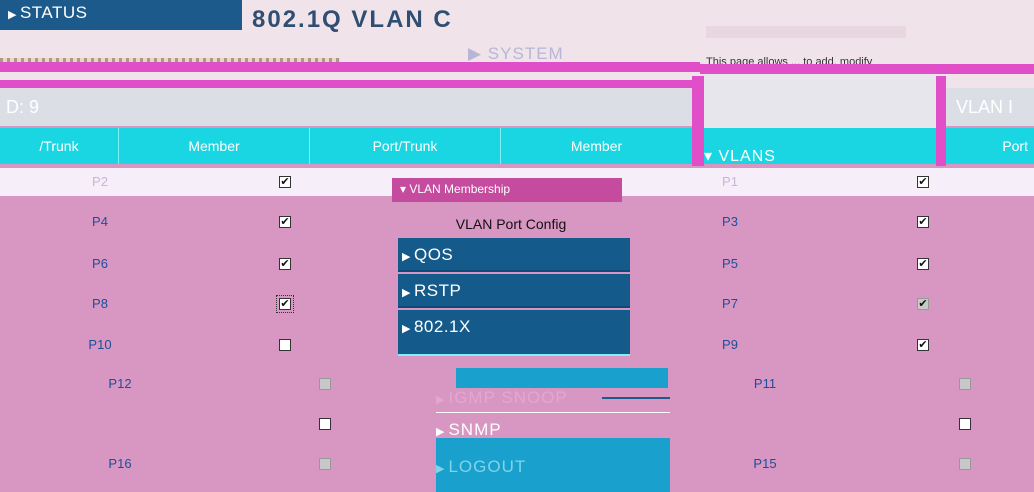 The height and width of the screenshot is (492, 1034). I want to click on port-label: P2, so click(100, 181).